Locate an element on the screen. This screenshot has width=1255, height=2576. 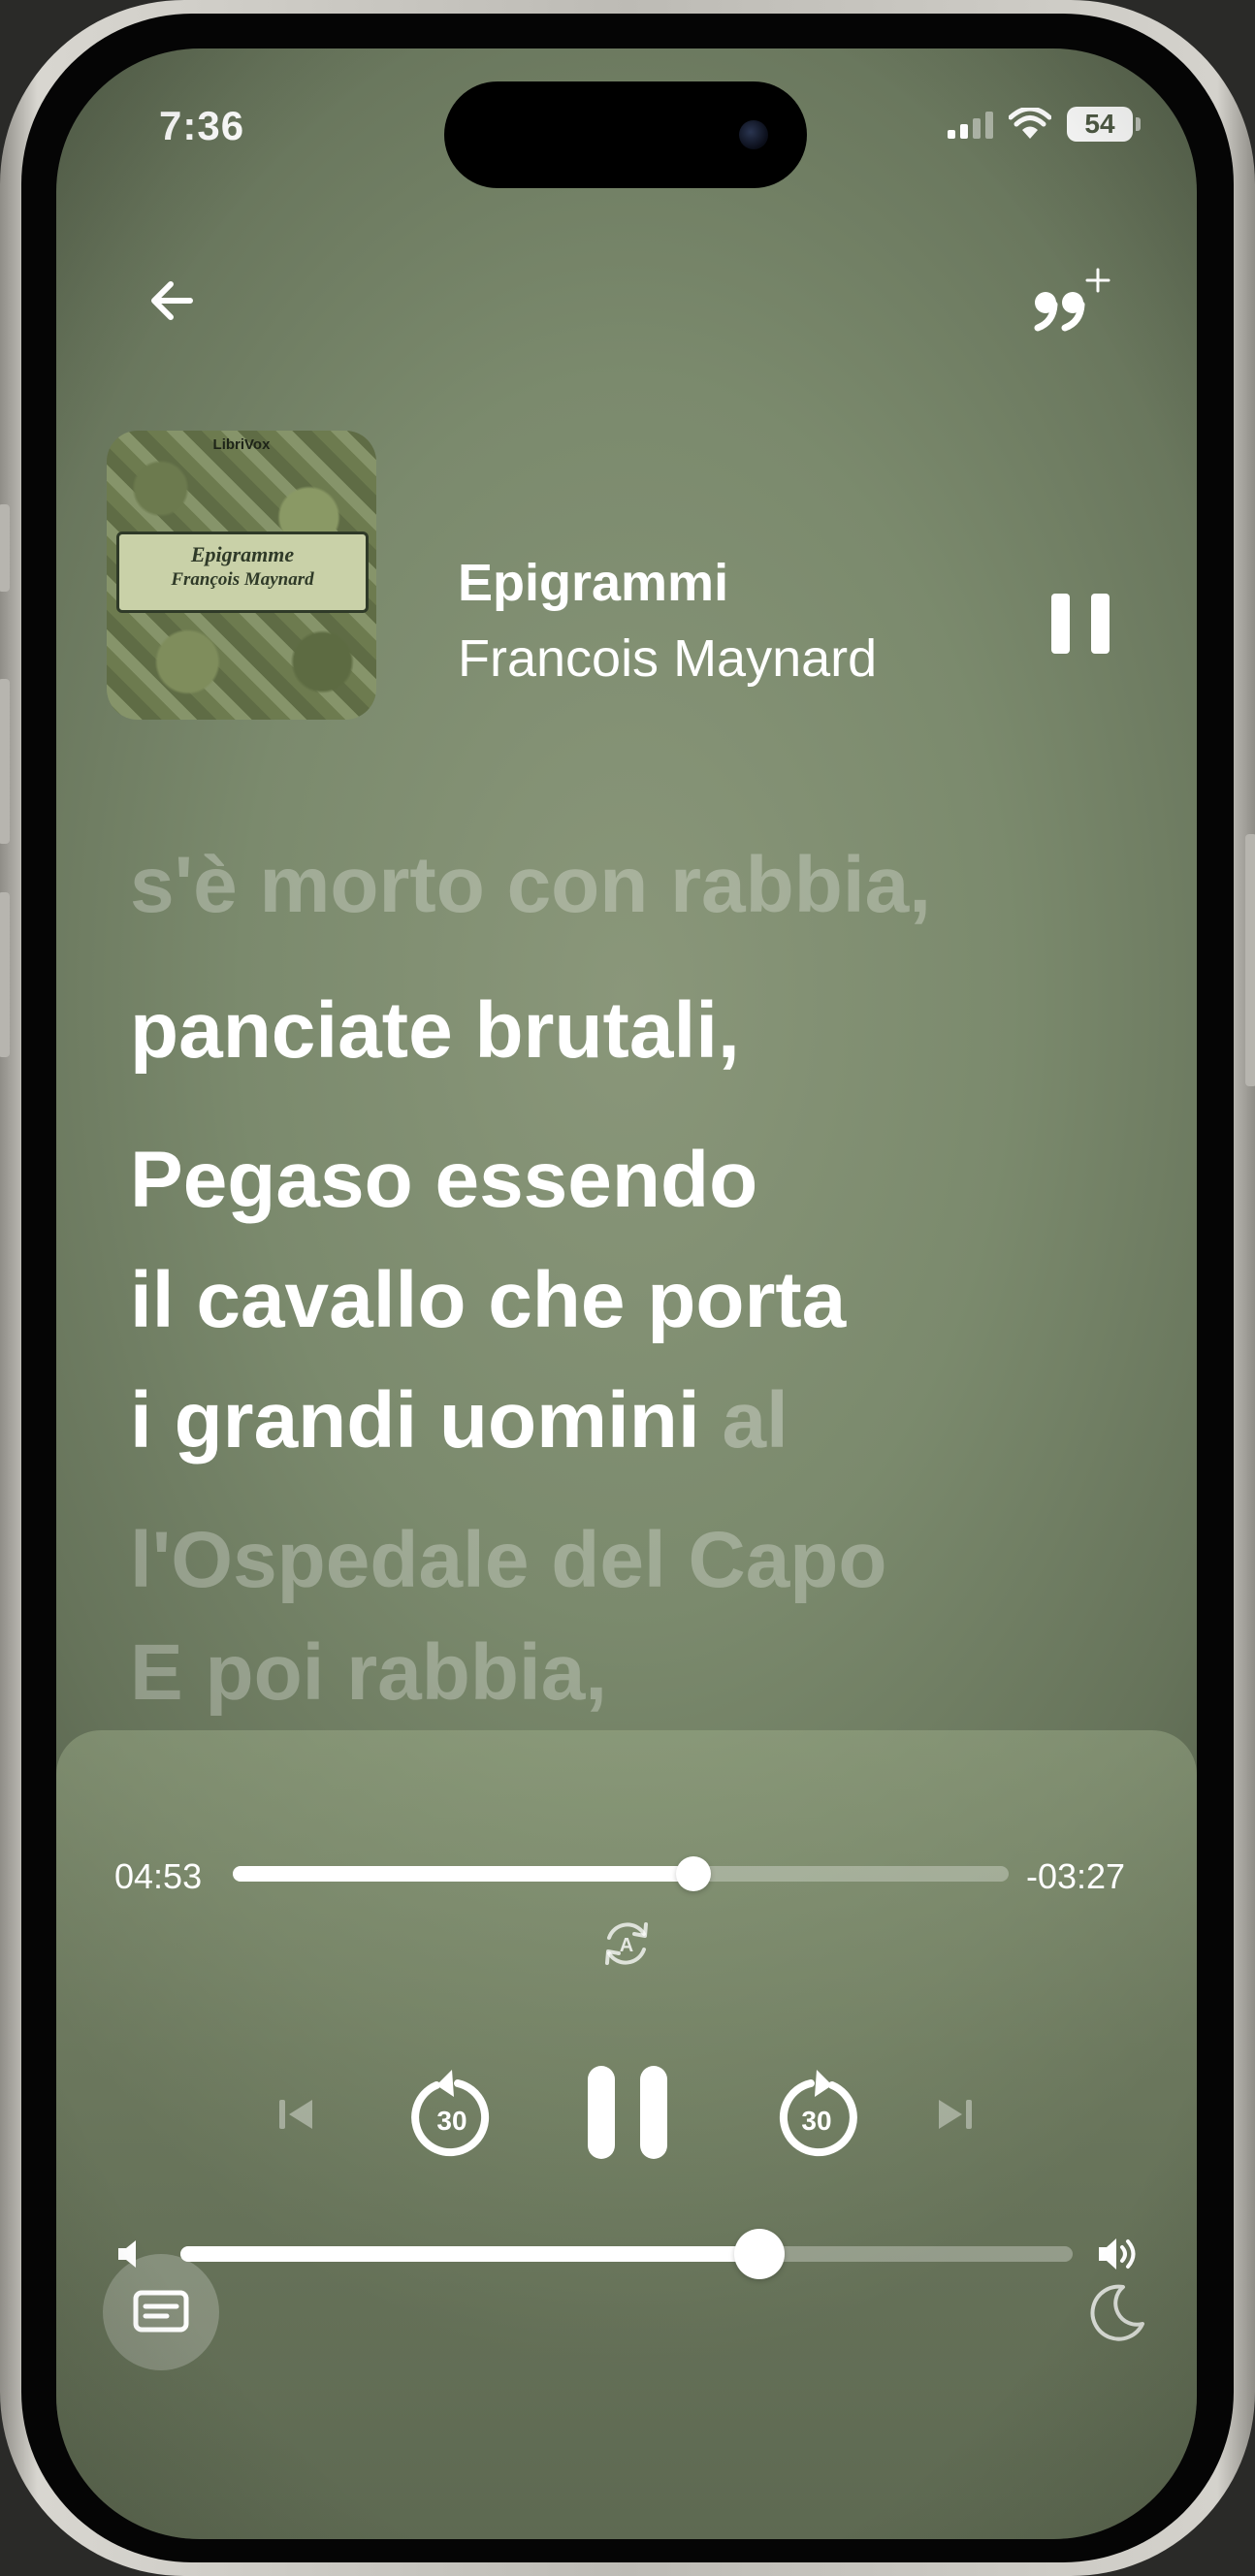
sleep-timer-button is located at coordinates (1116, 2313).